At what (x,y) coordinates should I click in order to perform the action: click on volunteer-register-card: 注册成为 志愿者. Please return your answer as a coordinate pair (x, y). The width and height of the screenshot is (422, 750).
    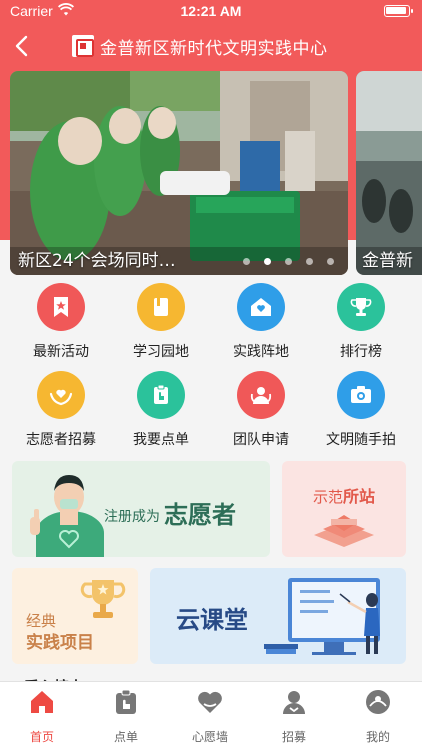
    Looking at the image, I should click on (141, 509).